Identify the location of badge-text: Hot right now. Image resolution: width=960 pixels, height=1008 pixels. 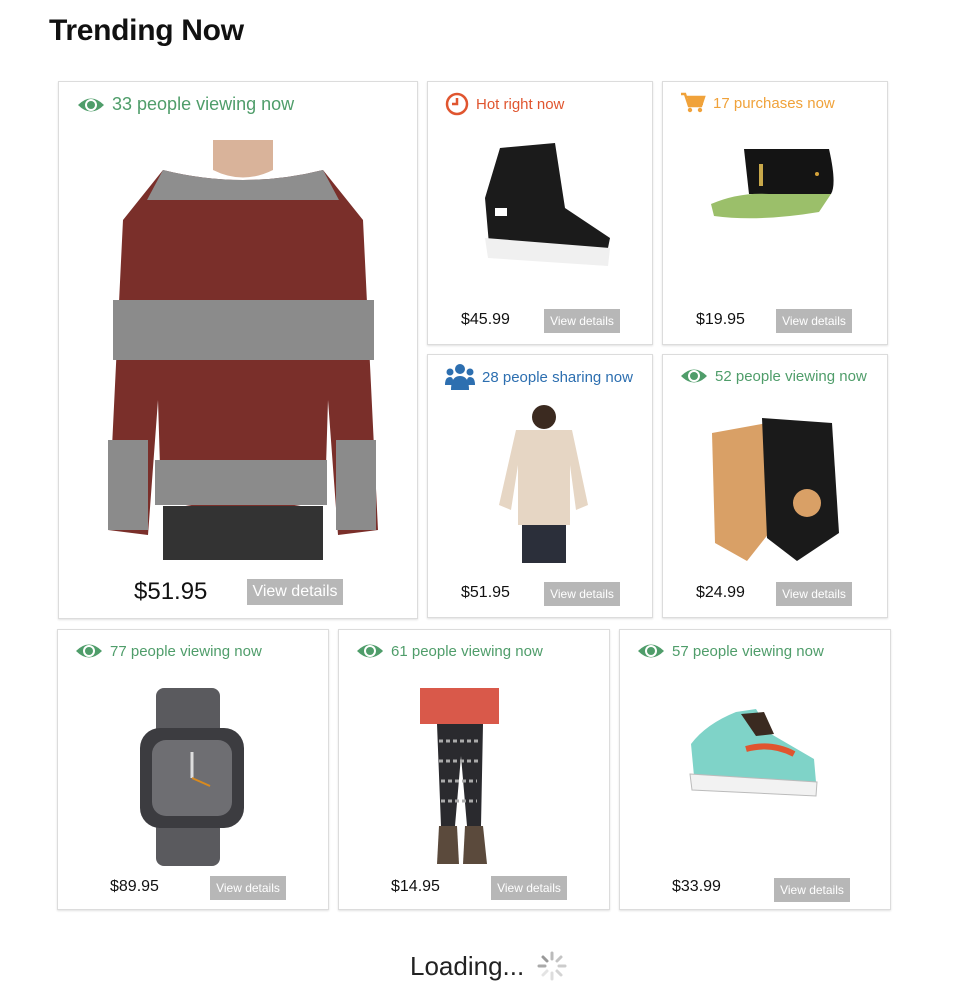
(520, 104).